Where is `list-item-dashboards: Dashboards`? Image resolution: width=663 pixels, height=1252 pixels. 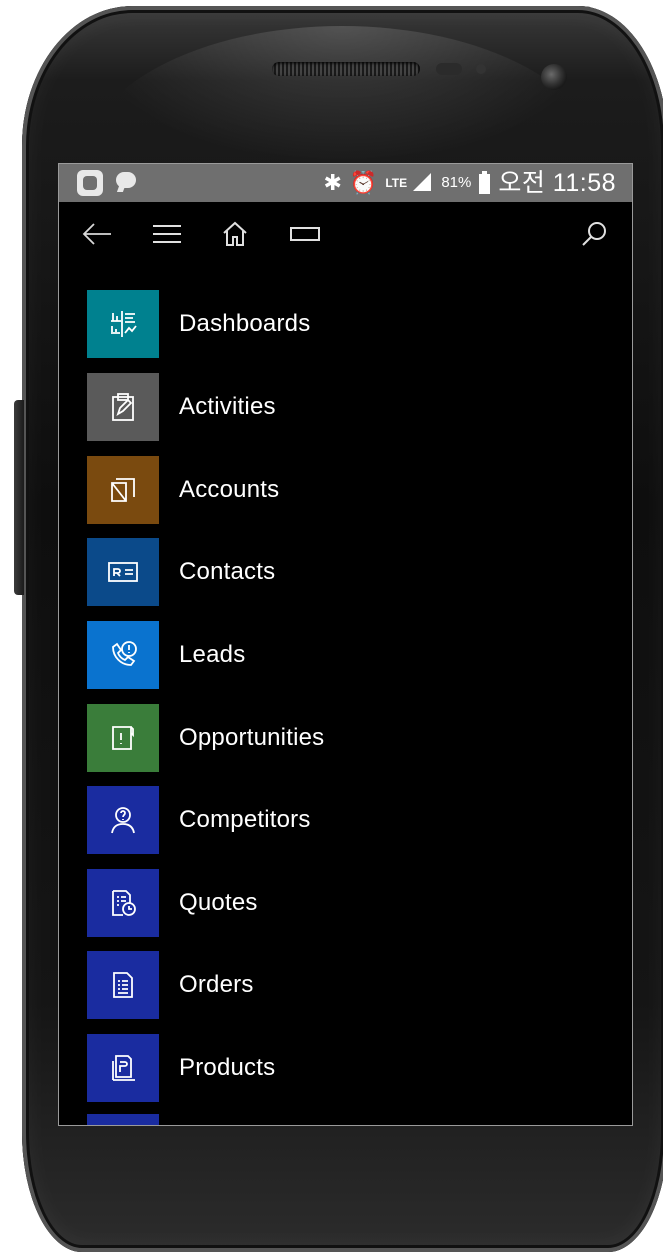 list-item-dashboards: Dashboards is located at coordinates (357, 324).